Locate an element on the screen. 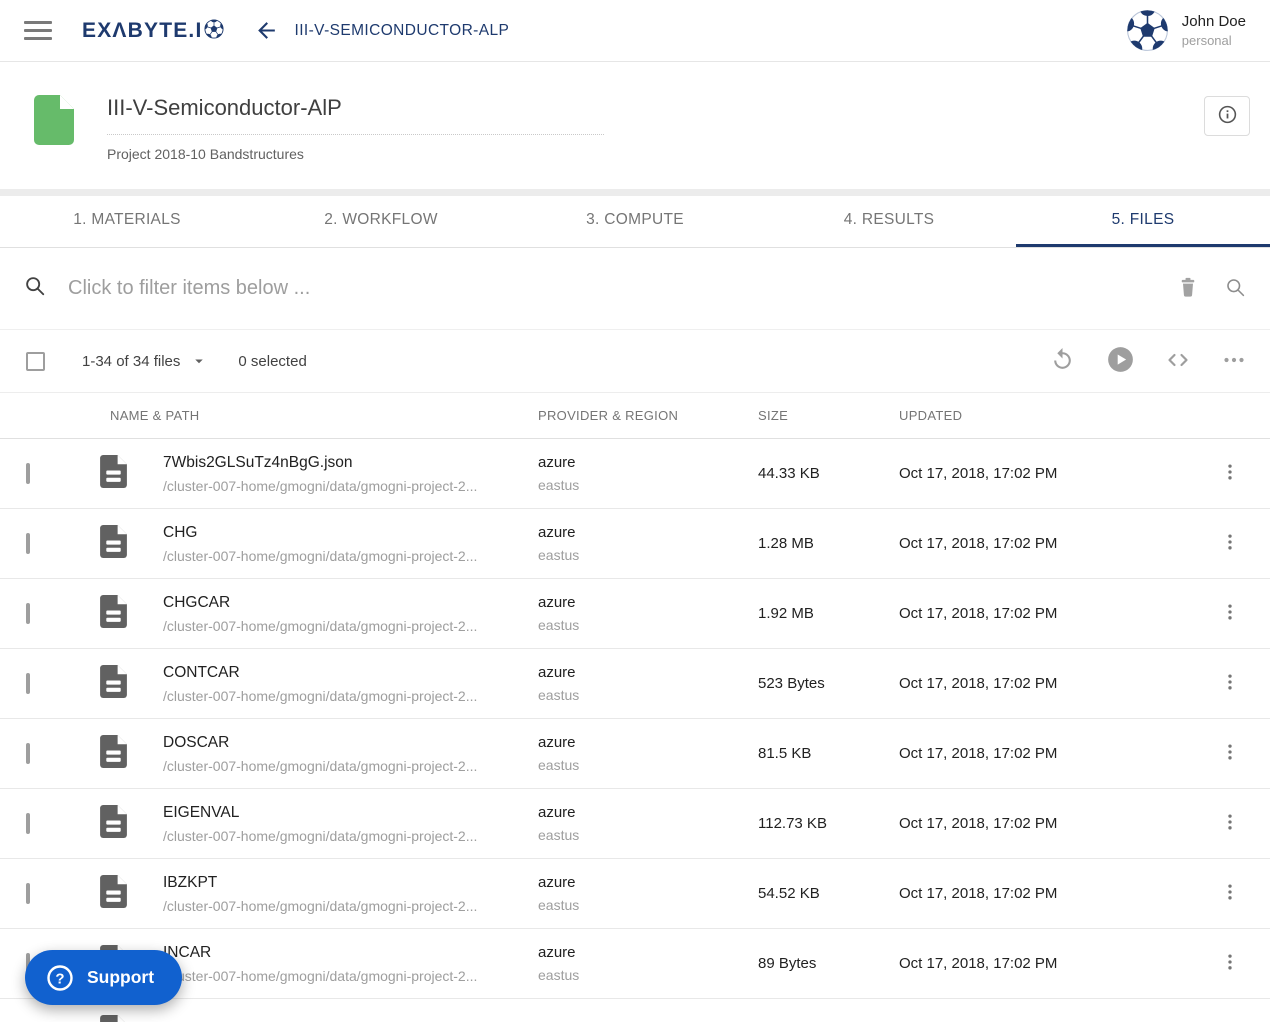 The width and height of the screenshot is (1270, 1022). more-actions-button is located at coordinates (1234, 361).